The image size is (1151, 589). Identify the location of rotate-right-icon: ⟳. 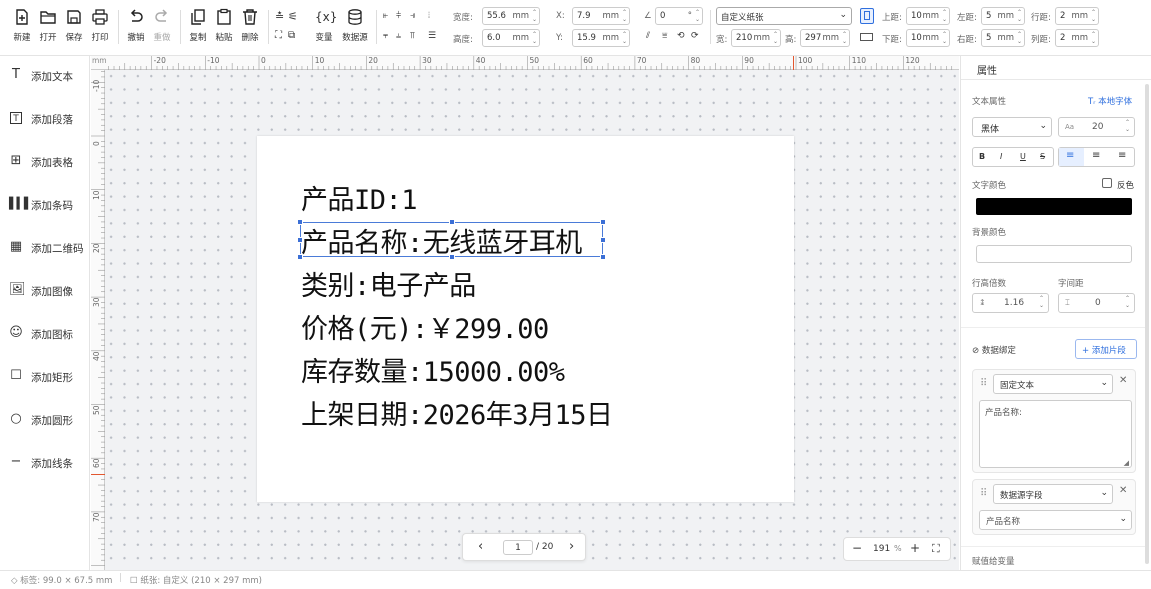
(695, 36).